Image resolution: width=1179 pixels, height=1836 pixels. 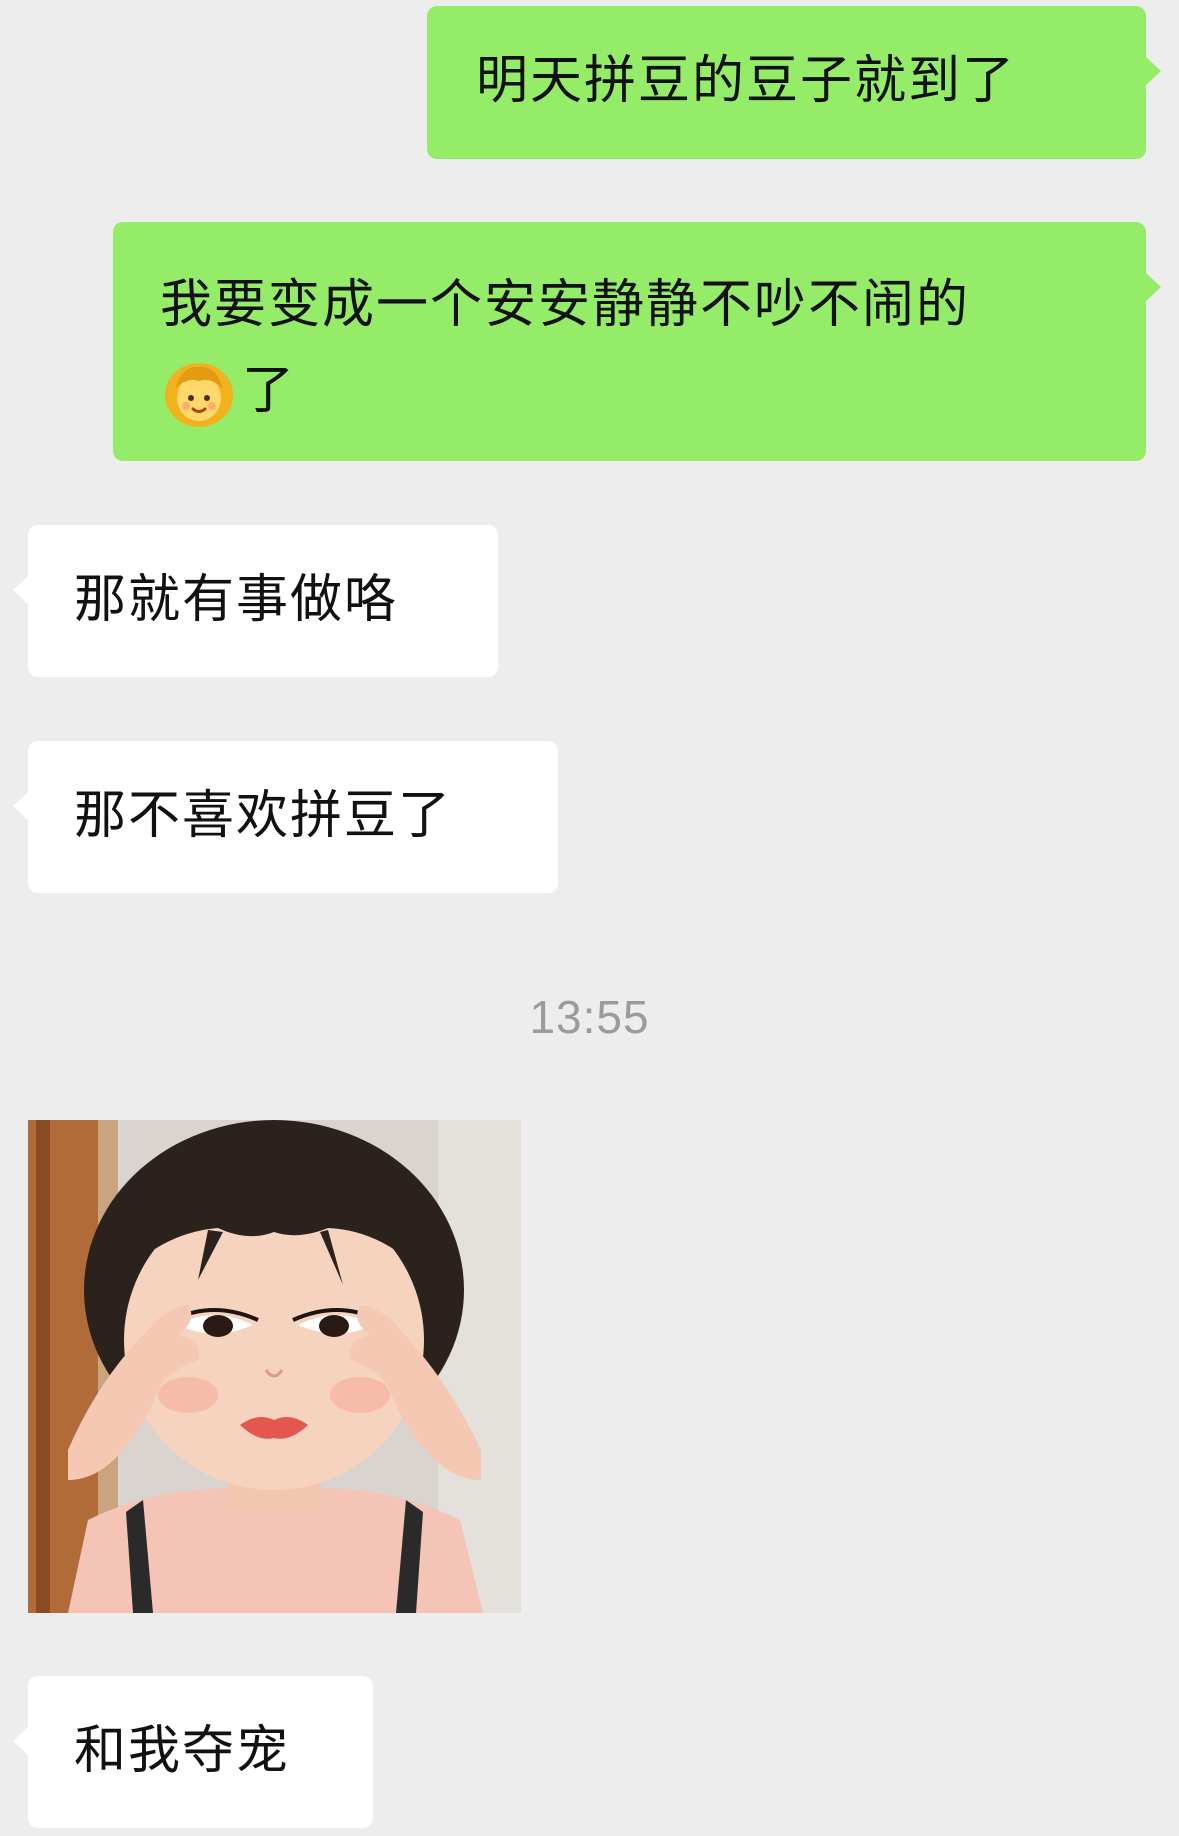 I want to click on message-text: 那就有事做咯, so click(x=236, y=600).